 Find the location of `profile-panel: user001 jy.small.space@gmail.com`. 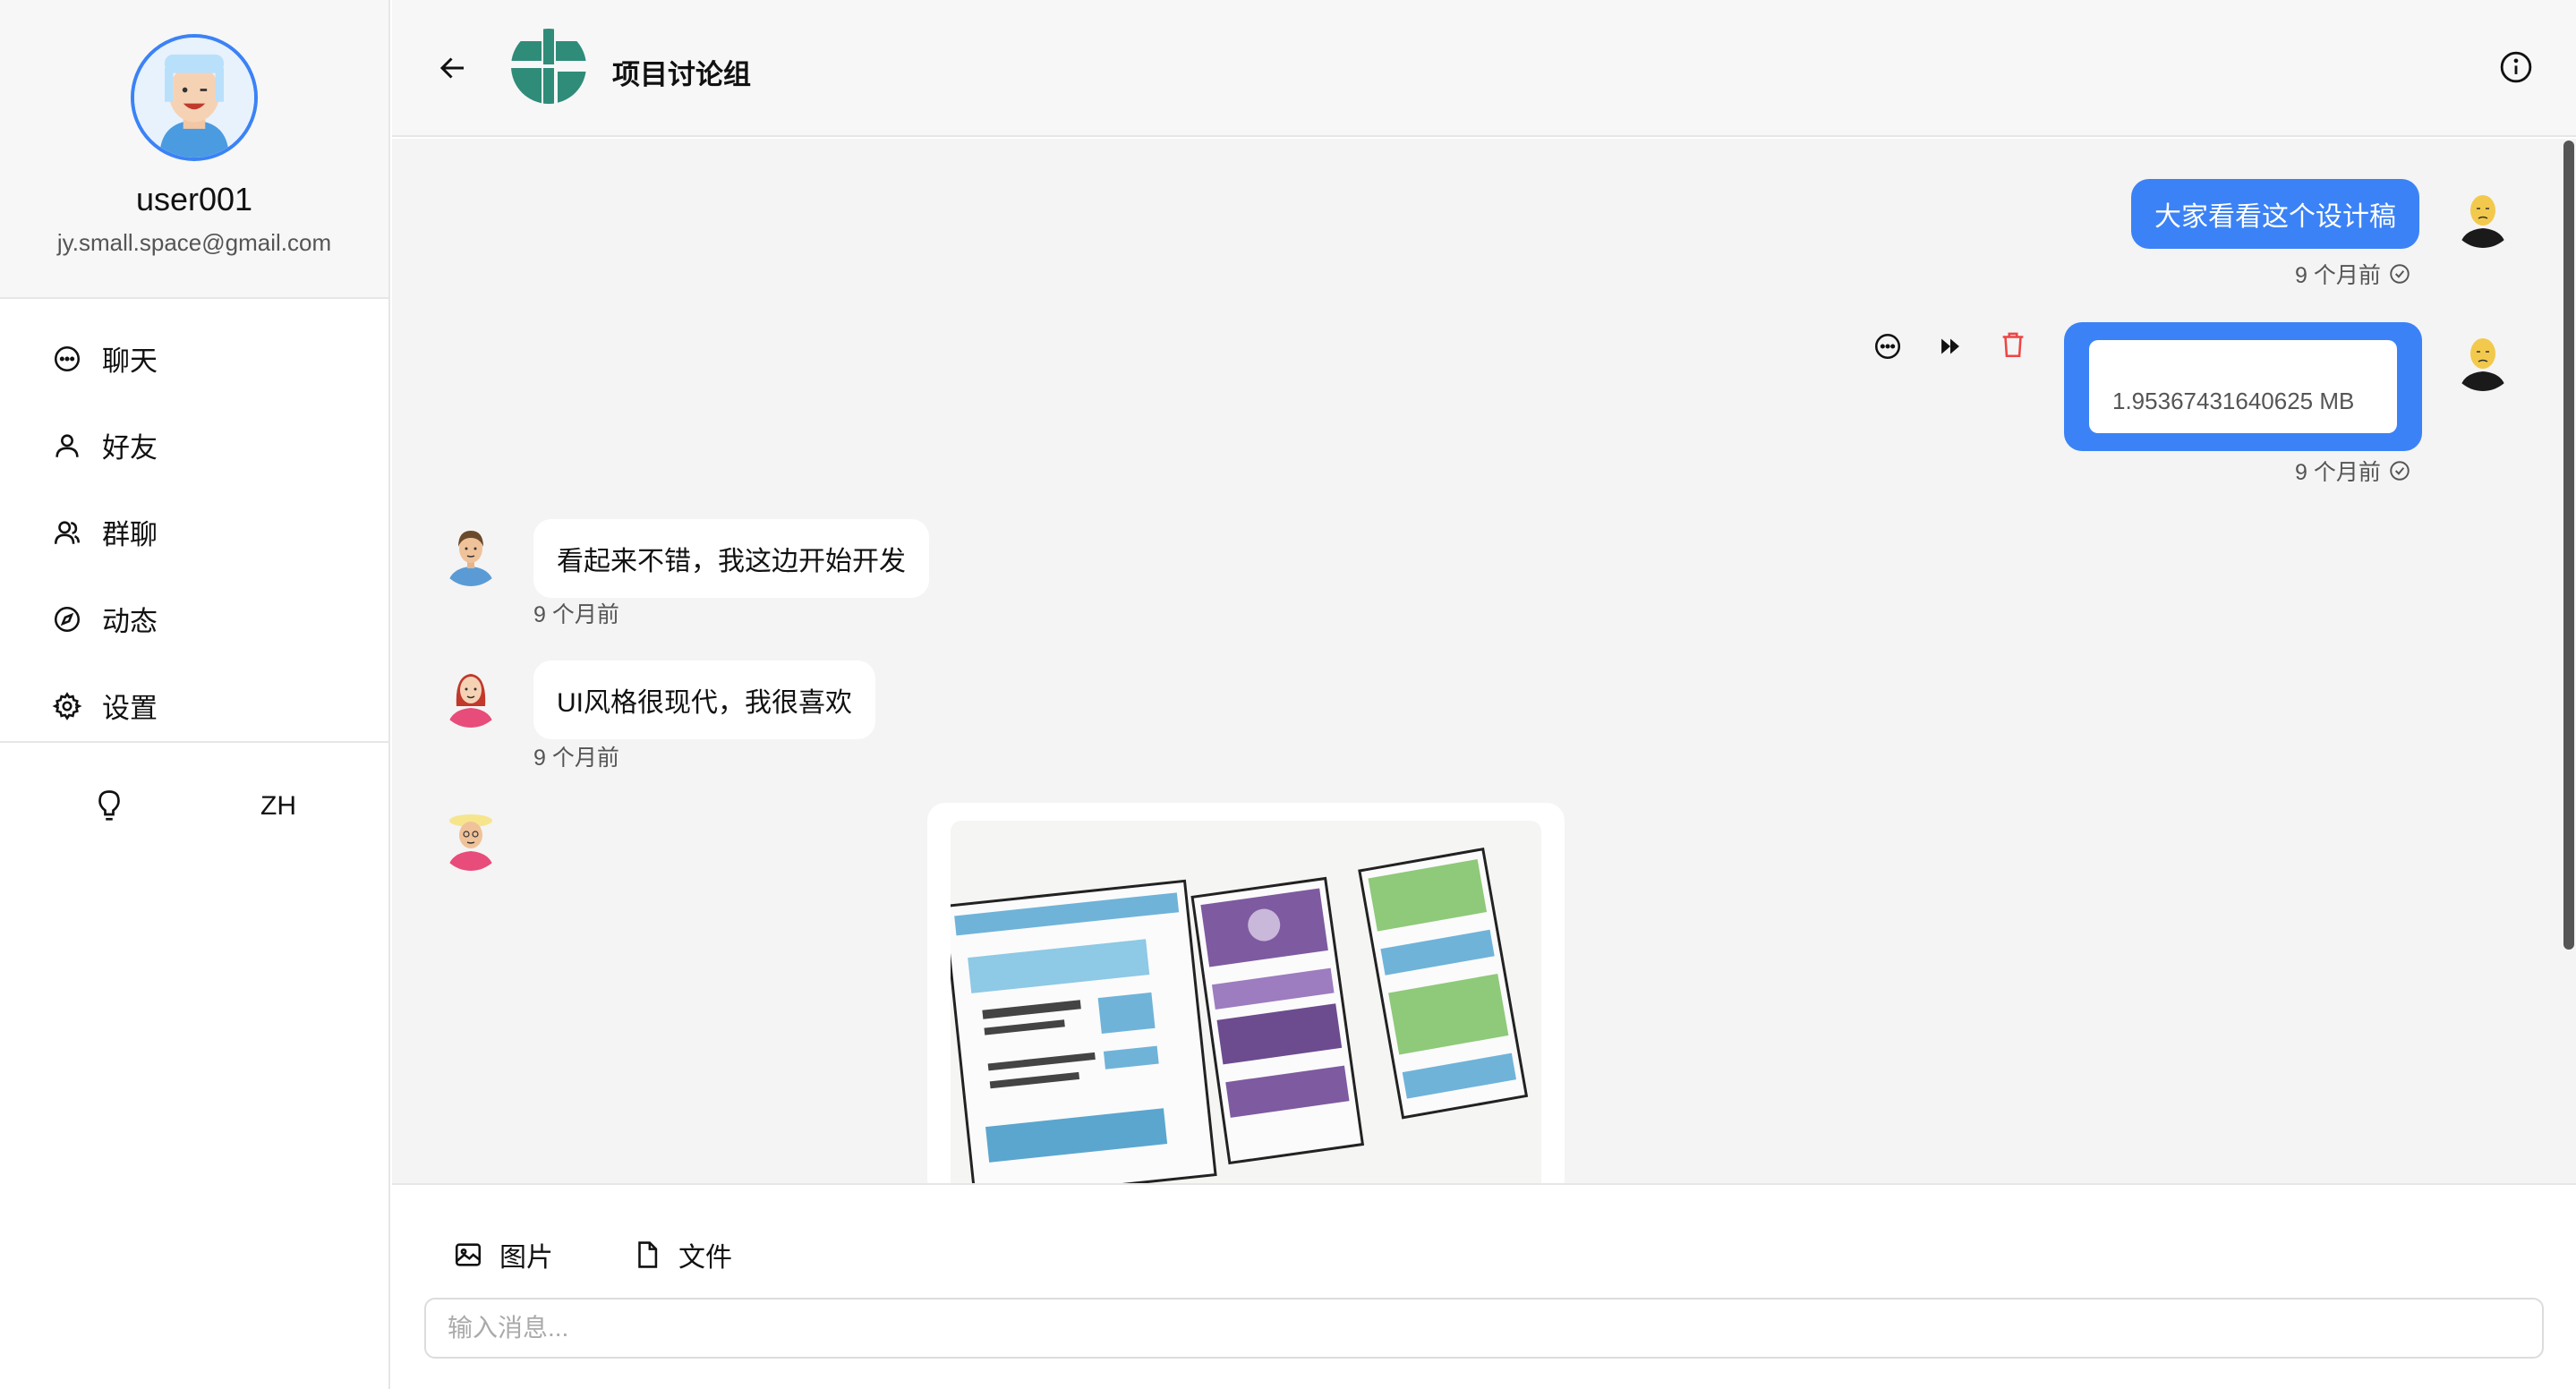

profile-panel: user001 jy.small.space@gmail.com is located at coordinates (194, 149).